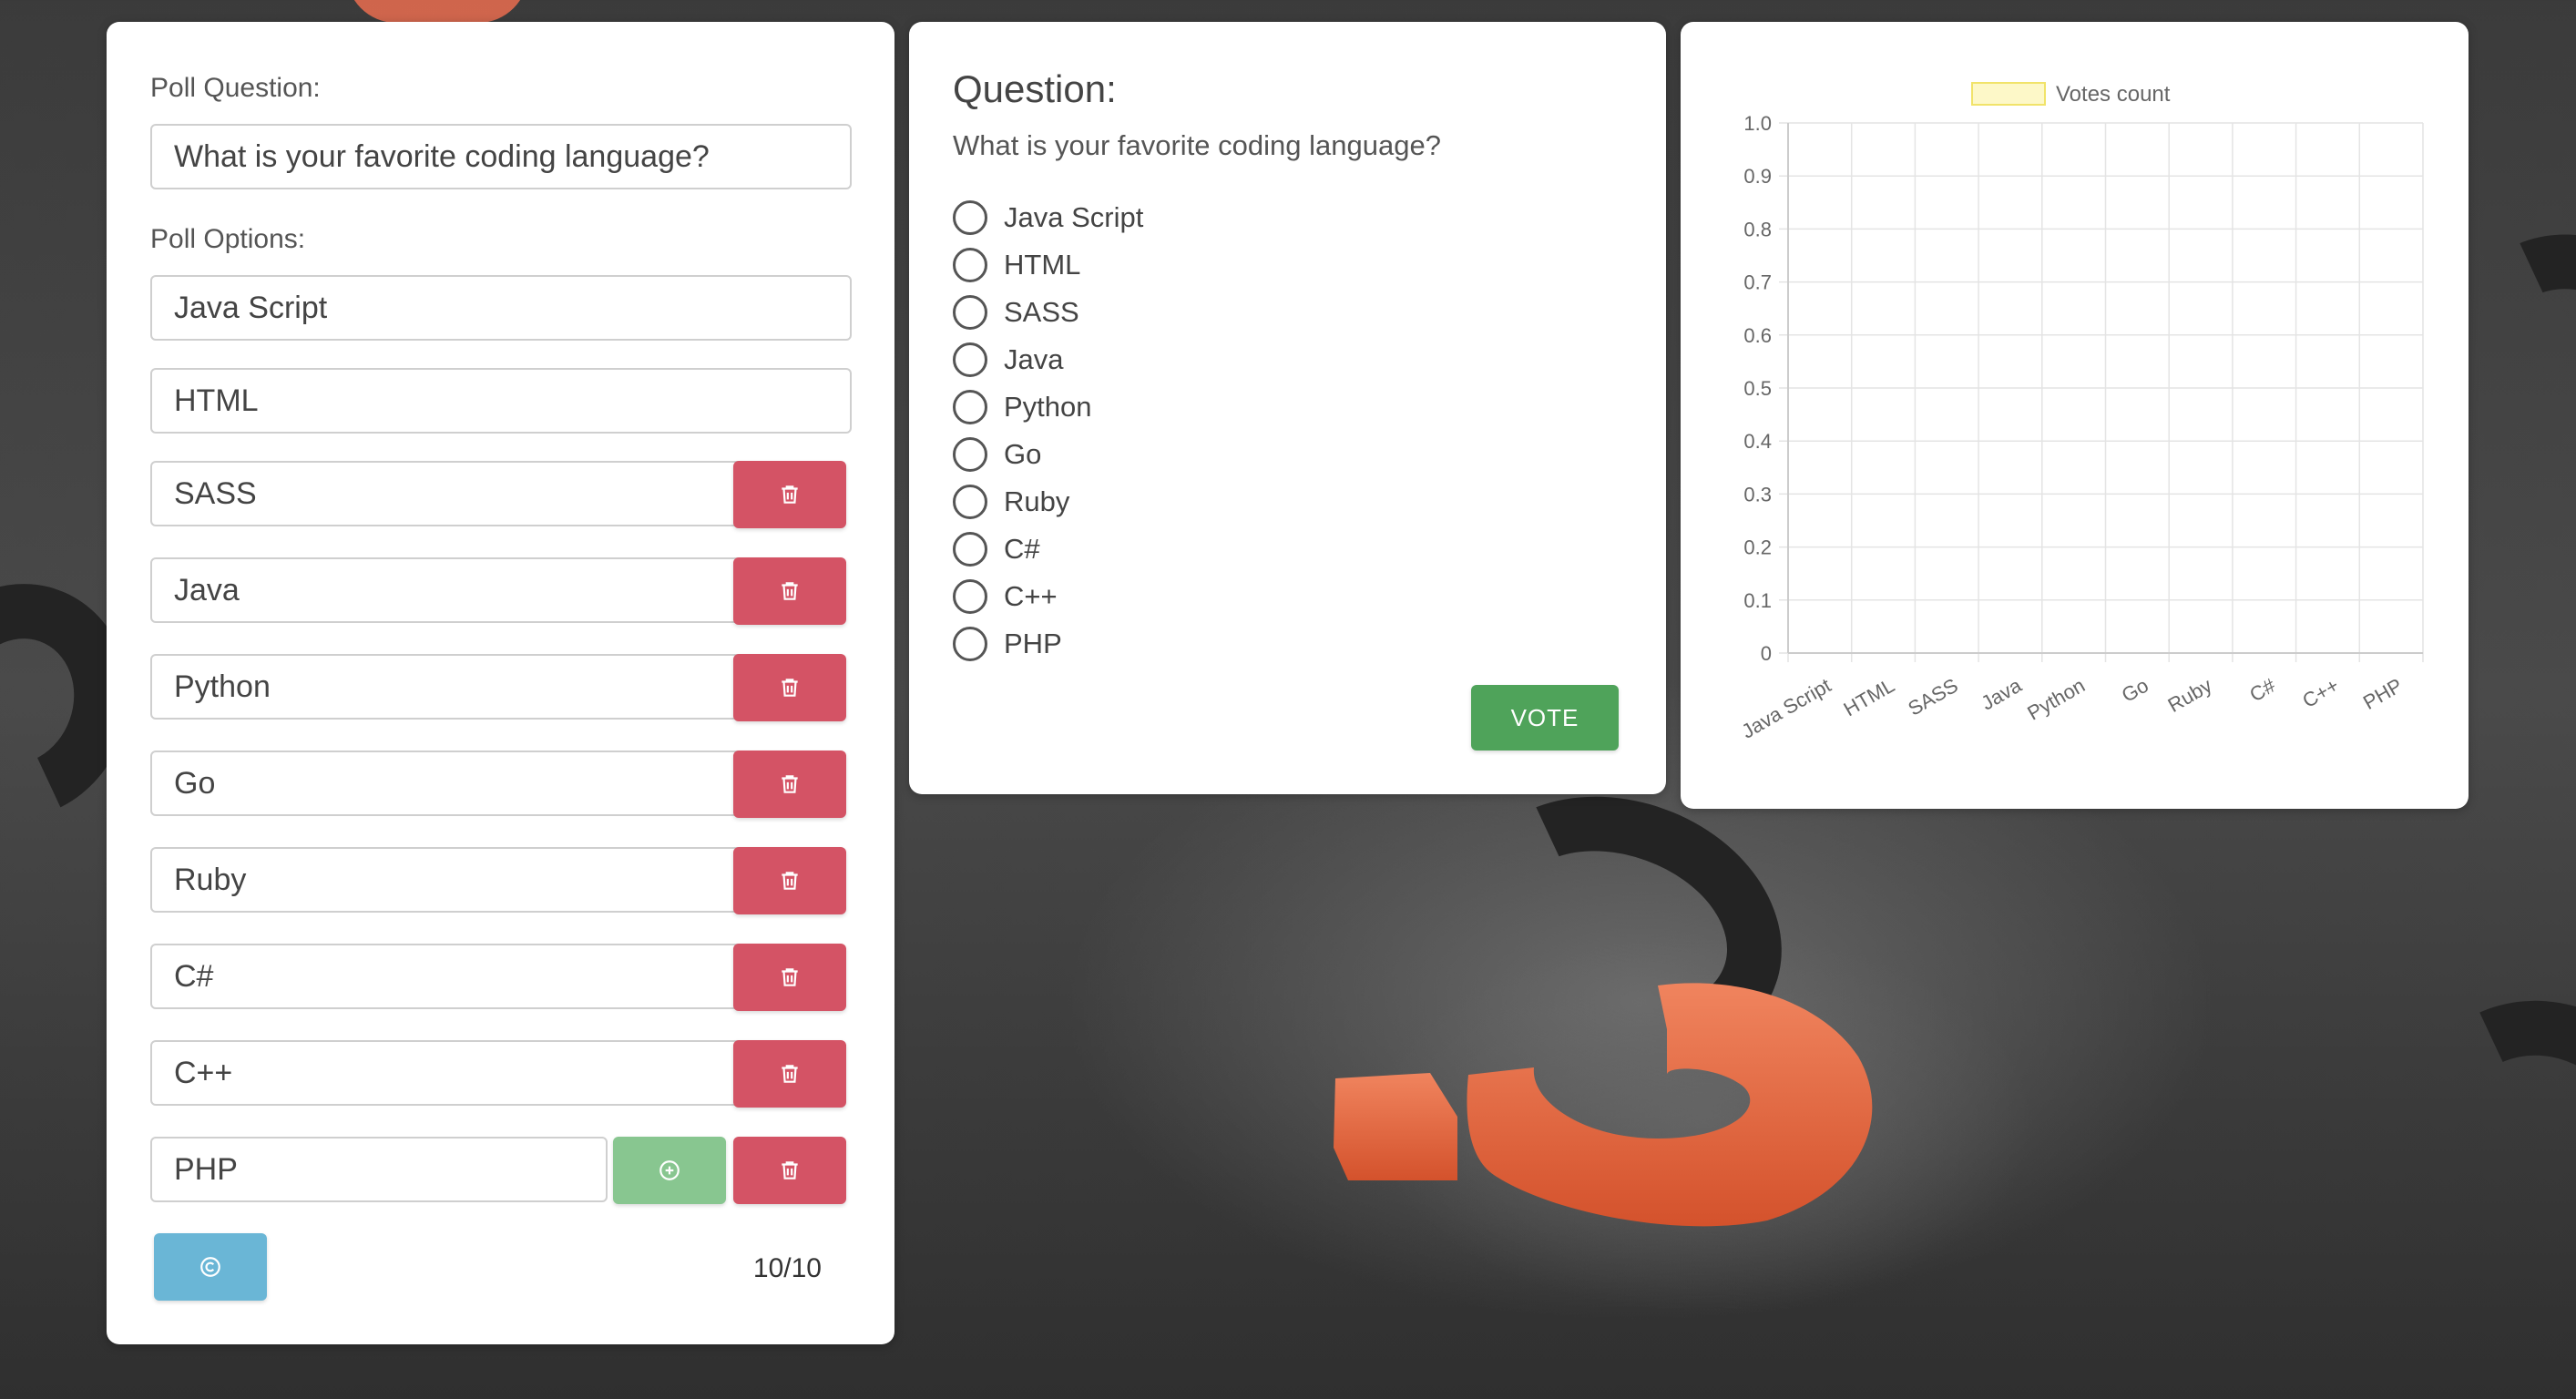  I want to click on x-tick-label: Java Script, so click(1786, 708).